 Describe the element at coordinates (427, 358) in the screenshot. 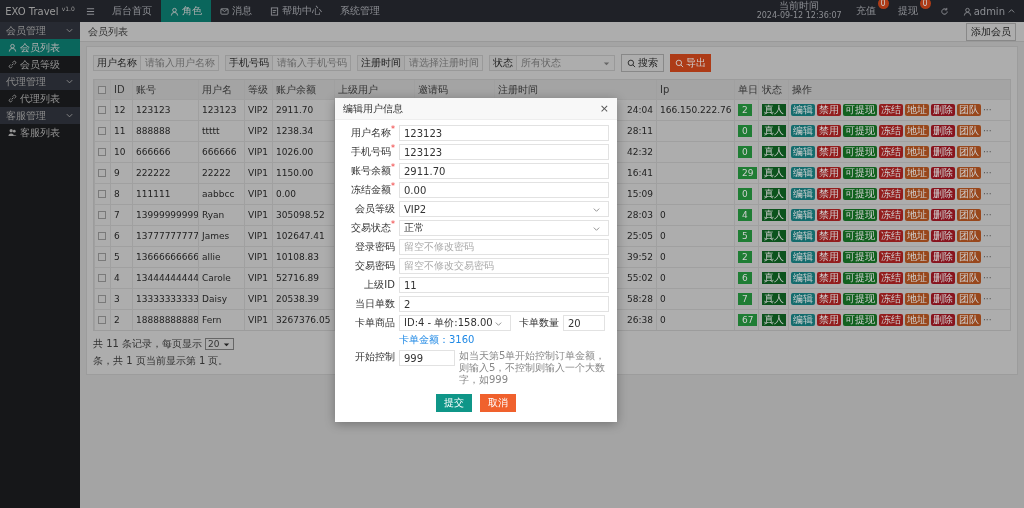

I see `input-field: 999` at that location.